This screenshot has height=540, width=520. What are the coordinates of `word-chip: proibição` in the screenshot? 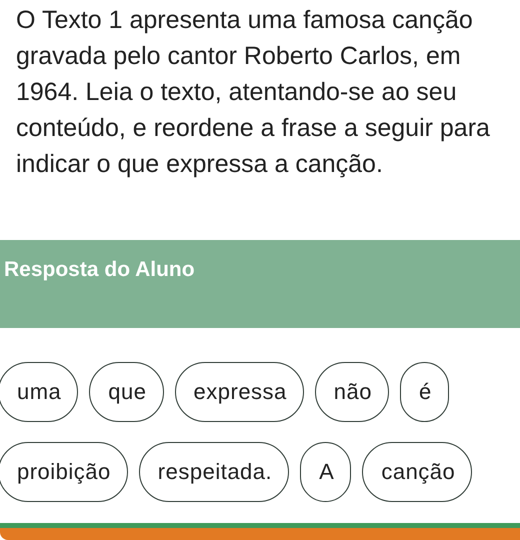 It's located at (64, 472).